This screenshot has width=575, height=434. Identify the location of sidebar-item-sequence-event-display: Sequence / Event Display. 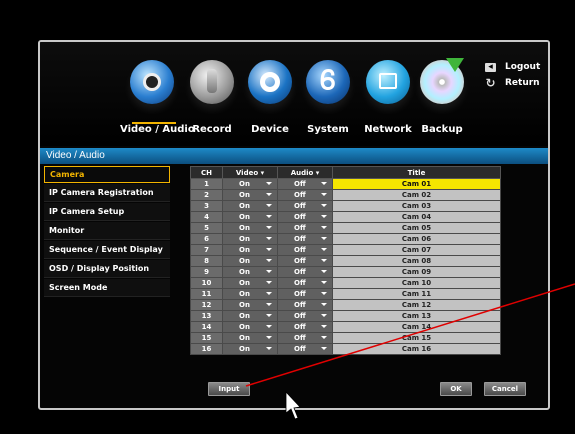
(107, 250).